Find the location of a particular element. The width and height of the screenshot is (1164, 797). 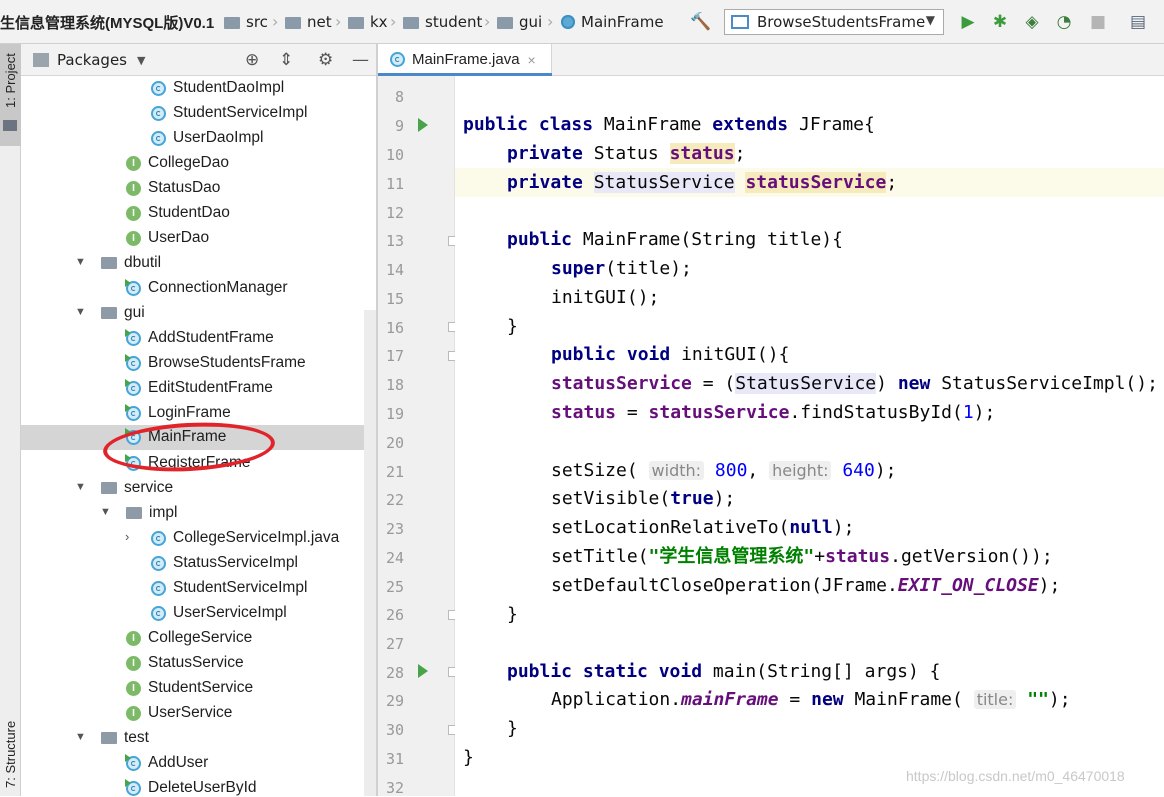

tree-item-package: ▼ service is located at coordinates (198, 488).